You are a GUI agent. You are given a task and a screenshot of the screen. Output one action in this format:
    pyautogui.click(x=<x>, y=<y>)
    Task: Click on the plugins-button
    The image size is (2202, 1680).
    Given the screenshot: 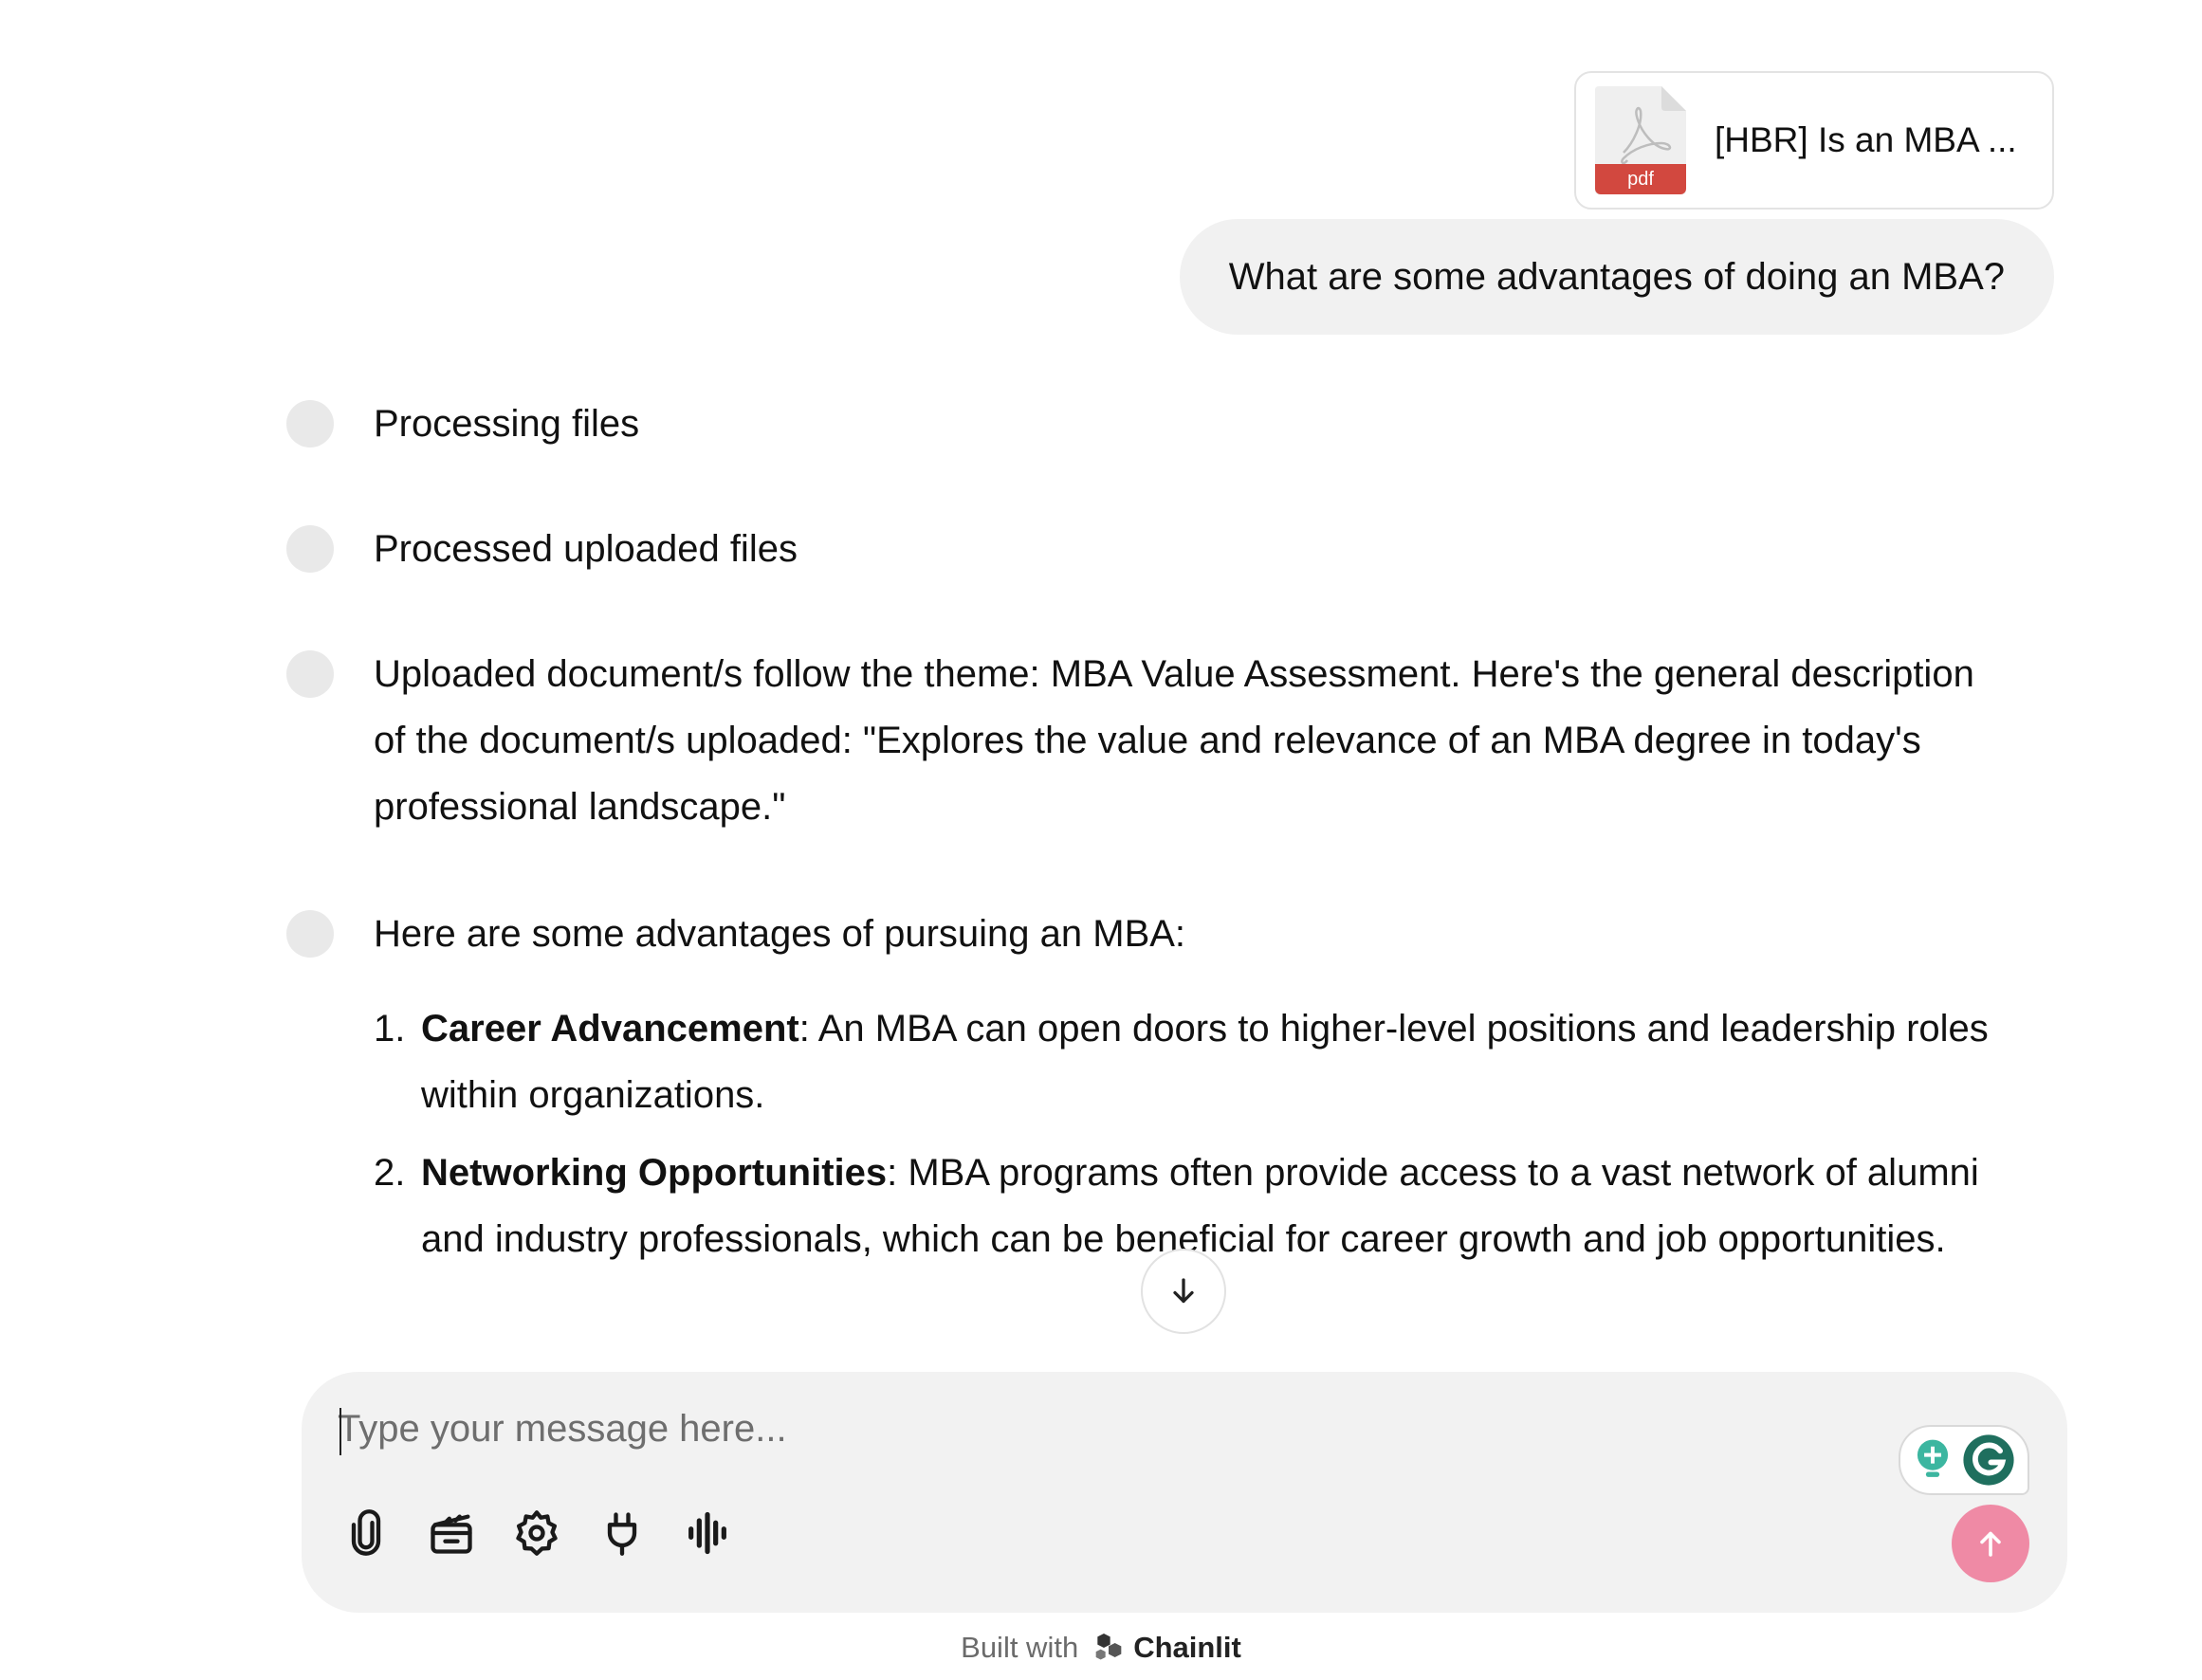 What is the action you would take?
    pyautogui.click(x=622, y=1533)
    